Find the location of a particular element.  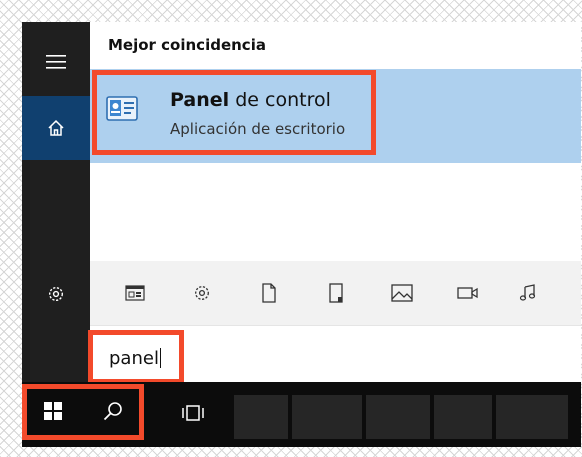

folder-icon is located at coordinates (336, 293).